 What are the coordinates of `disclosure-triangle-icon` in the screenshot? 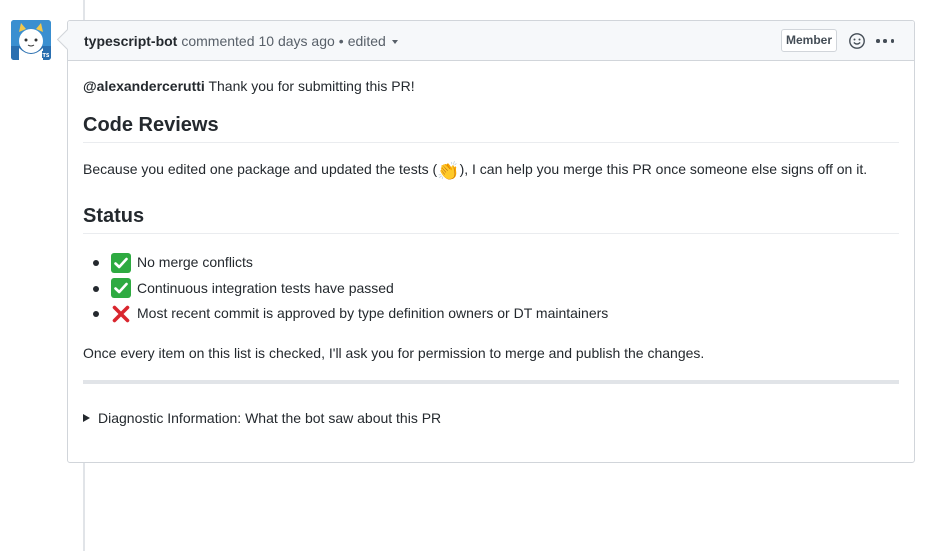 It's located at (86, 418).